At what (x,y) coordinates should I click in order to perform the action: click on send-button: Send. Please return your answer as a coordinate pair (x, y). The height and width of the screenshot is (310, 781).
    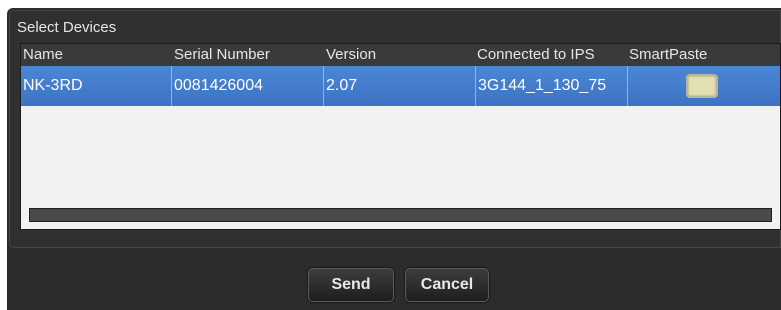
    Looking at the image, I should click on (351, 285).